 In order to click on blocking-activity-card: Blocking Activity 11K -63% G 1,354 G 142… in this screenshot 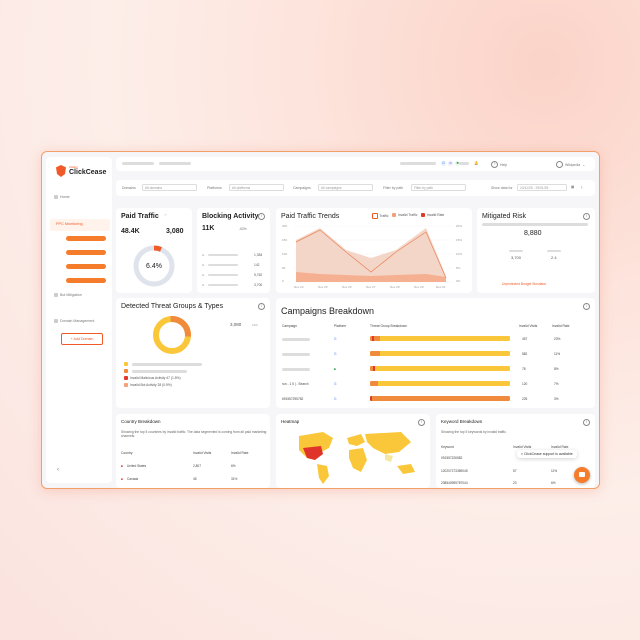, I will do `click(233, 250)`.